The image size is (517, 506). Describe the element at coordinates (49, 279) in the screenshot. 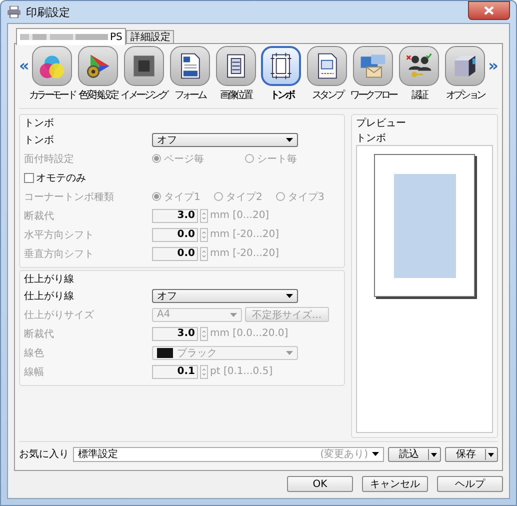

I see `group-title: 仕上がり線` at that location.